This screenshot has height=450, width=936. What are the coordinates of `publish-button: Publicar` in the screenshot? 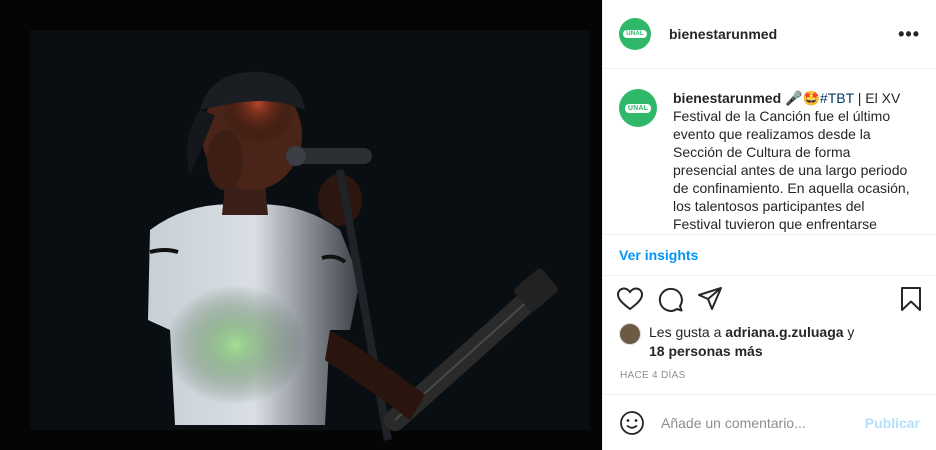 It's located at (892, 423).